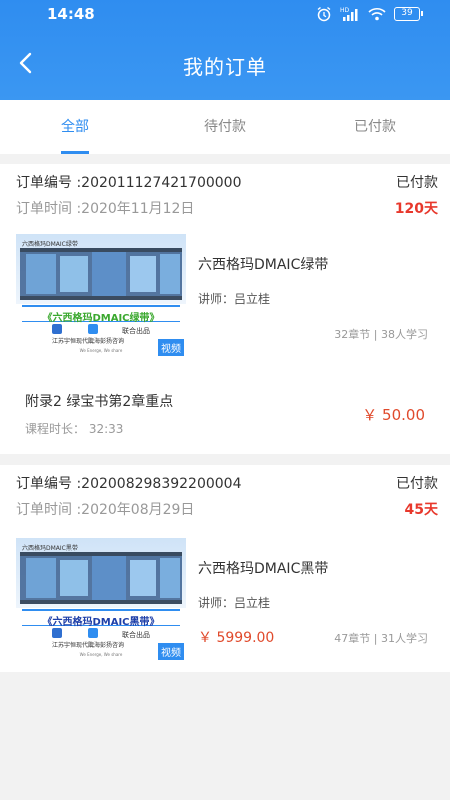 This screenshot has height=800, width=450. I want to click on order-time: 订单时间 :2020年08月29日, so click(105, 510).